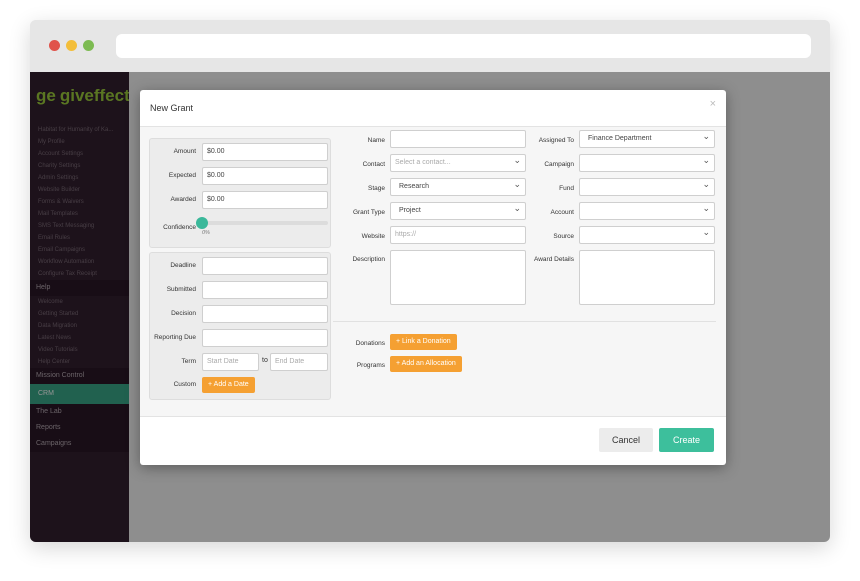 Image resolution: width=860 pixels, height=581 pixels. I want to click on stage-select: Research, so click(458, 187).